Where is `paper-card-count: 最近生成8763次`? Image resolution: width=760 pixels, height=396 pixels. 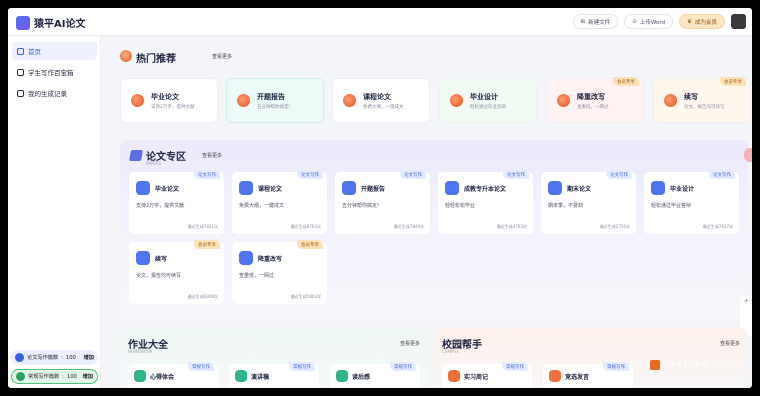
paper-card-count: 最近生成8763次 is located at coordinates (305, 226).